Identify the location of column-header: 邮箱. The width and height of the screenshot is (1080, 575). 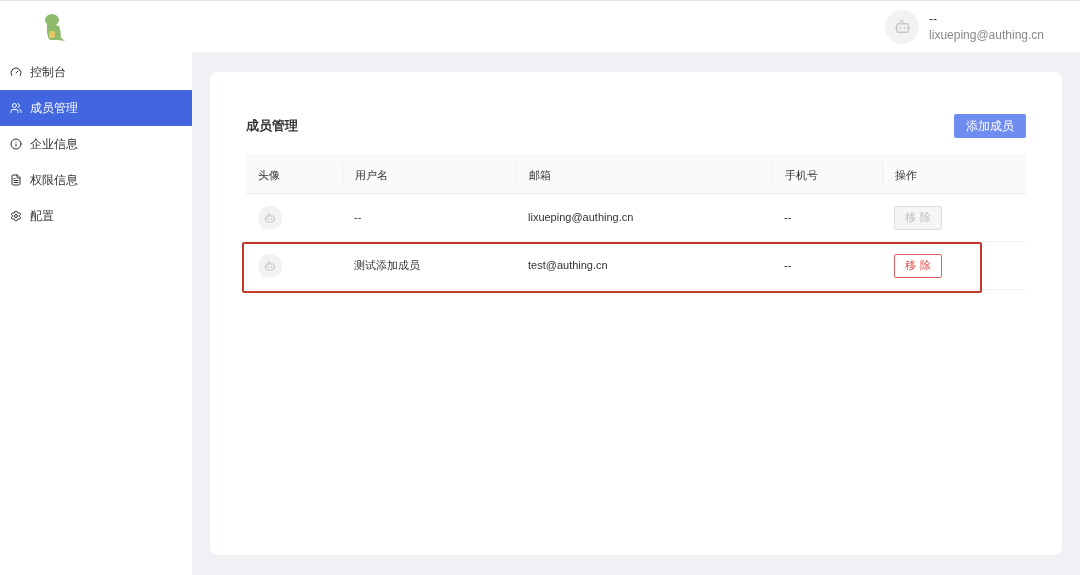
(540, 174).